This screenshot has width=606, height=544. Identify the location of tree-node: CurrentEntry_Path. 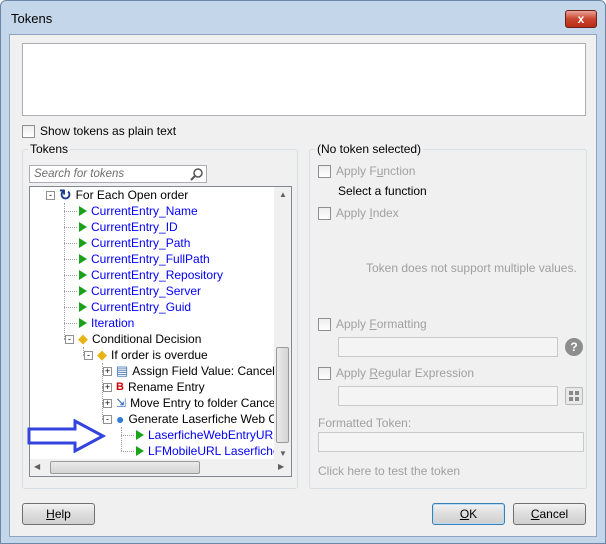
(134, 243).